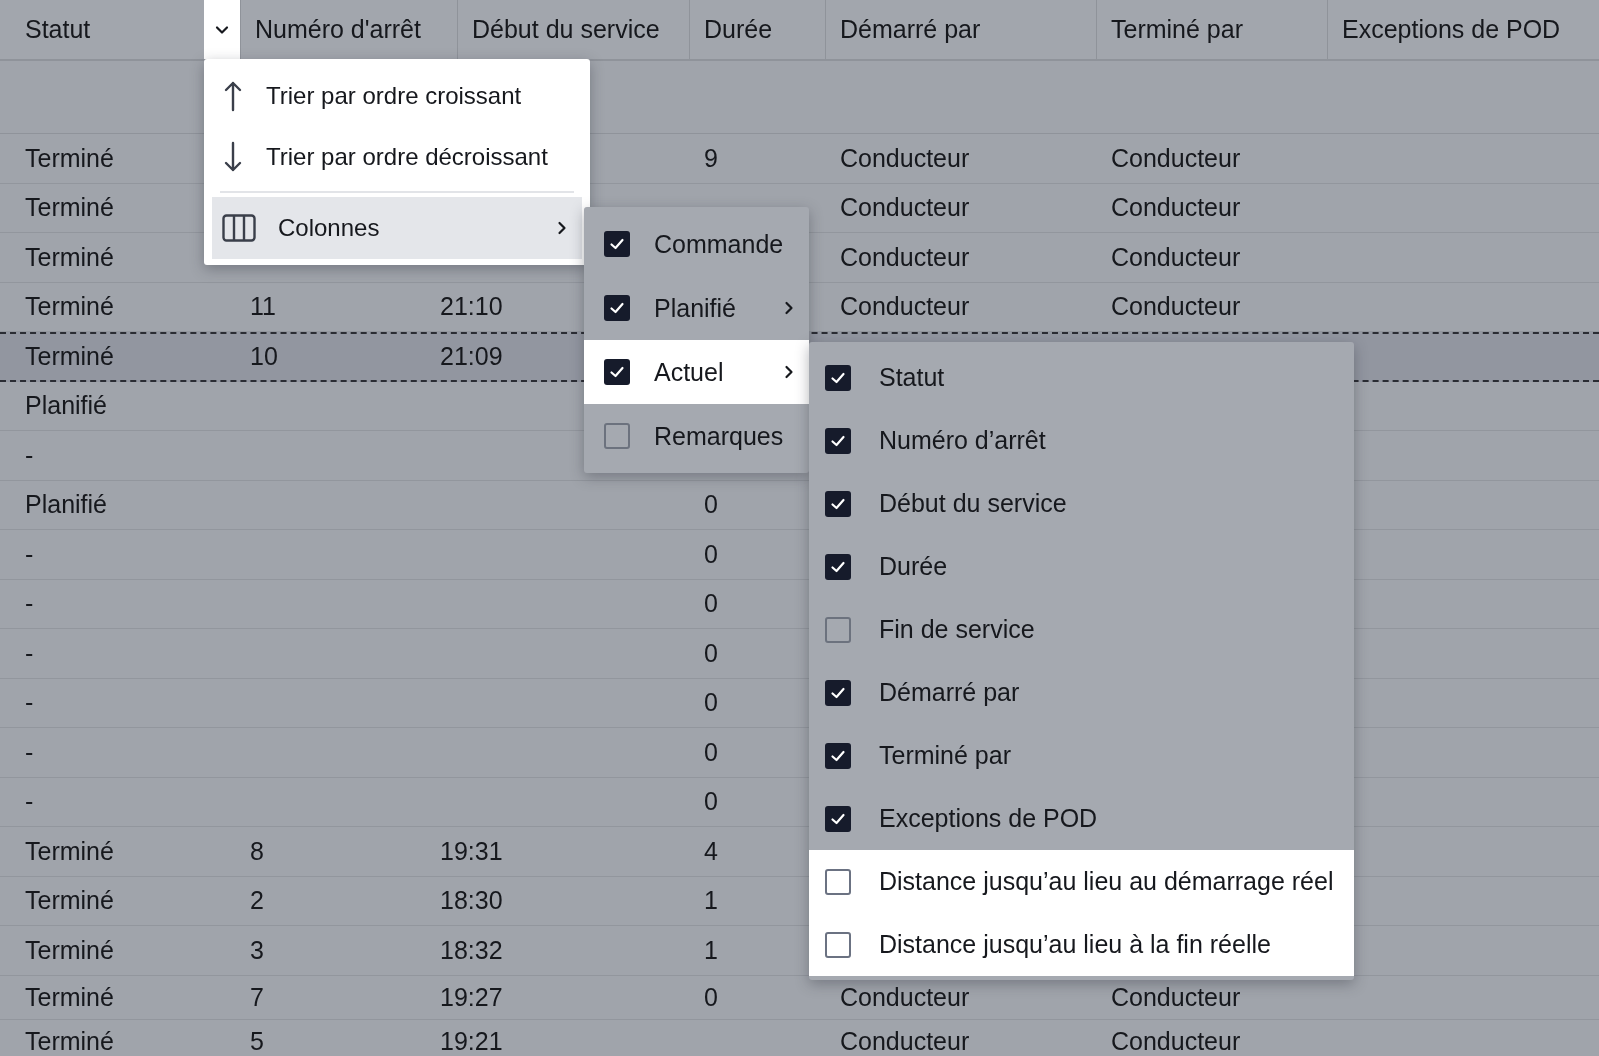 The height and width of the screenshot is (1056, 1599). What do you see at coordinates (233, 156) in the screenshot?
I see `arrow-down-icon` at bounding box center [233, 156].